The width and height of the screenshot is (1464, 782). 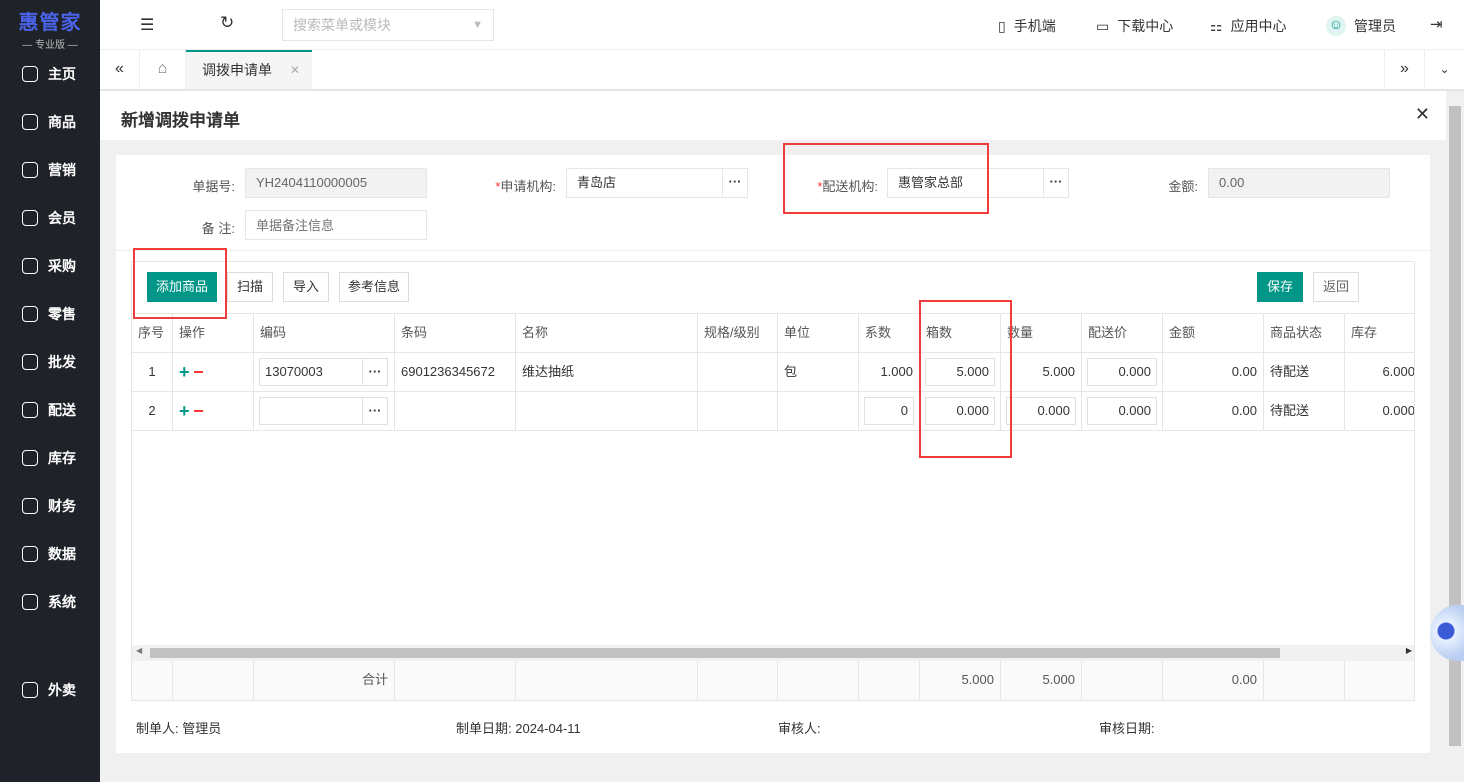 I want to click on apply-org-label: *申请机构:, so click(x=513, y=185).